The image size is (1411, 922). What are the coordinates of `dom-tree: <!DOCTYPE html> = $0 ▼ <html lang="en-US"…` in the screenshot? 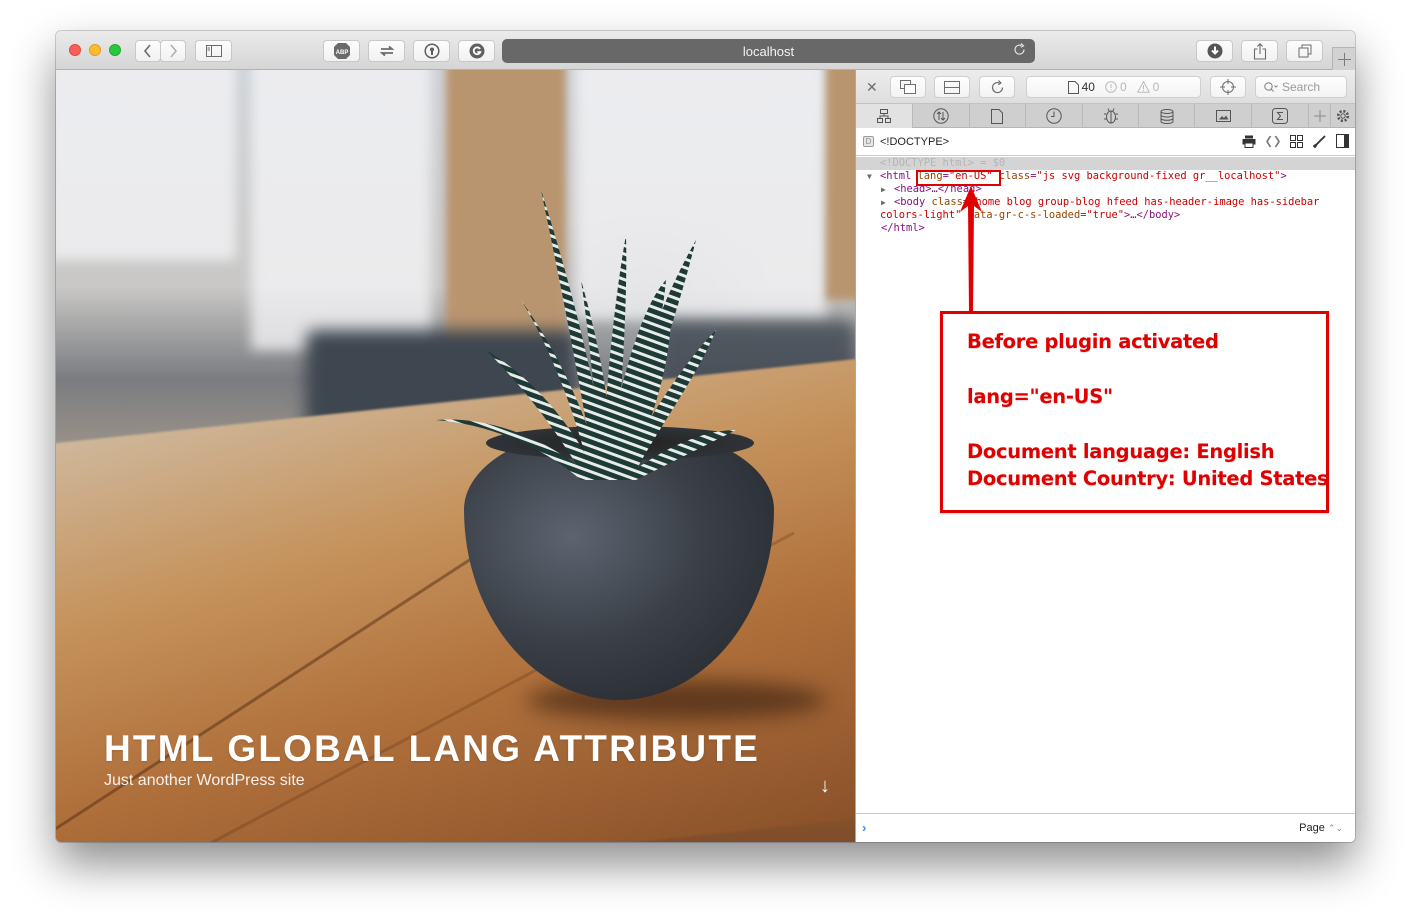 It's located at (1105, 196).